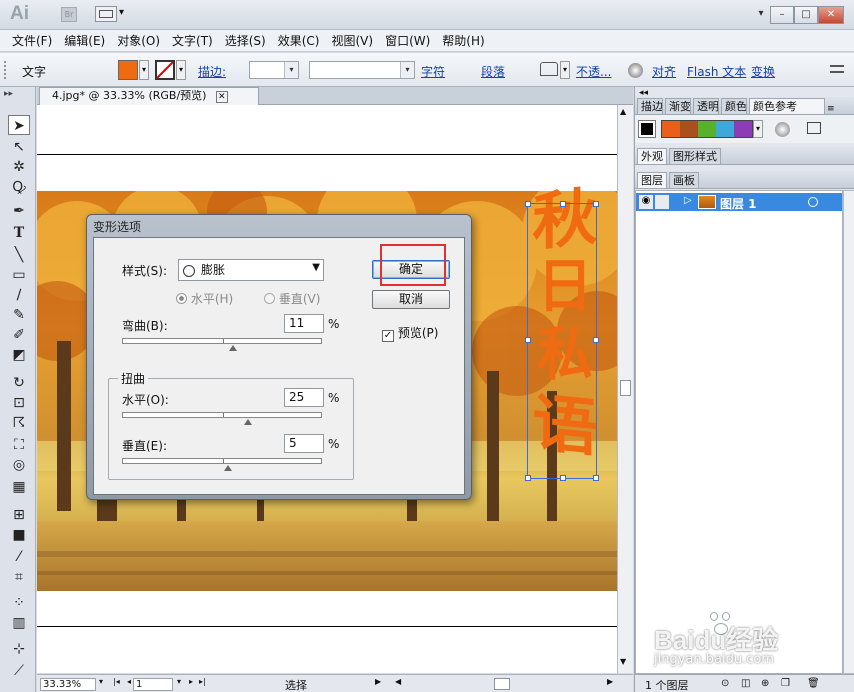 This screenshot has height=692, width=854. I want to click on fill-swatch, so click(128, 70).